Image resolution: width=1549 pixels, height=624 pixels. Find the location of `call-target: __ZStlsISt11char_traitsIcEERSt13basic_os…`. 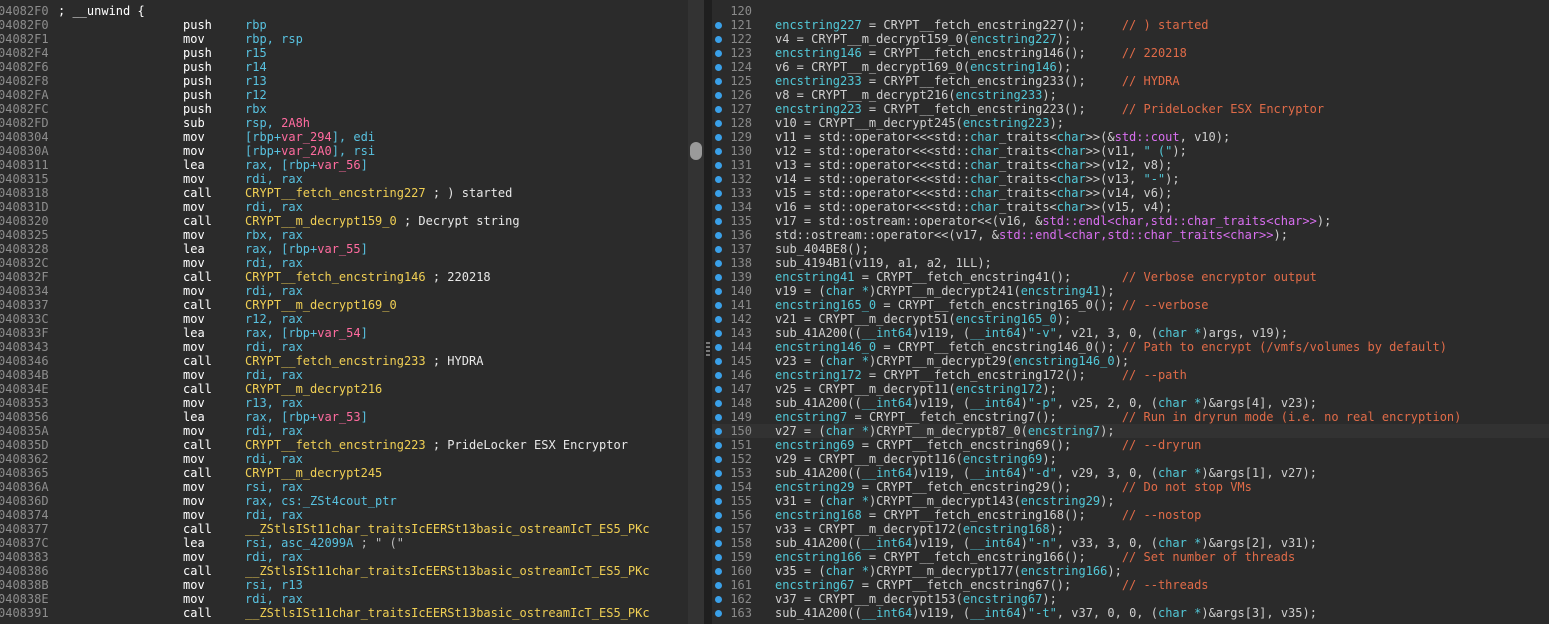

call-target: __ZStlsISt11char_traitsIcEERSt13basic_os… is located at coordinates (447, 571).